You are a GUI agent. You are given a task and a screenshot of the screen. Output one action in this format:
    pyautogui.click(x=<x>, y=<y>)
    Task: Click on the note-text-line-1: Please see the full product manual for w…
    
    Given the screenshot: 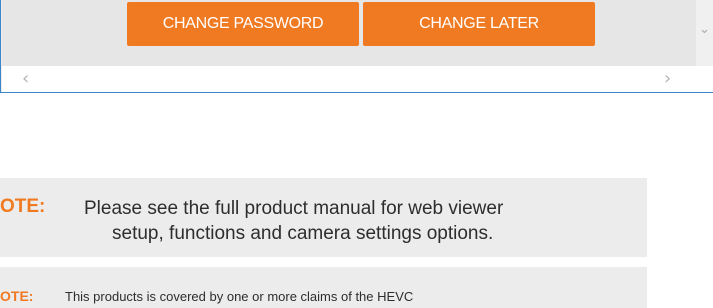 What is the action you would take?
    pyautogui.click(x=294, y=208)
    